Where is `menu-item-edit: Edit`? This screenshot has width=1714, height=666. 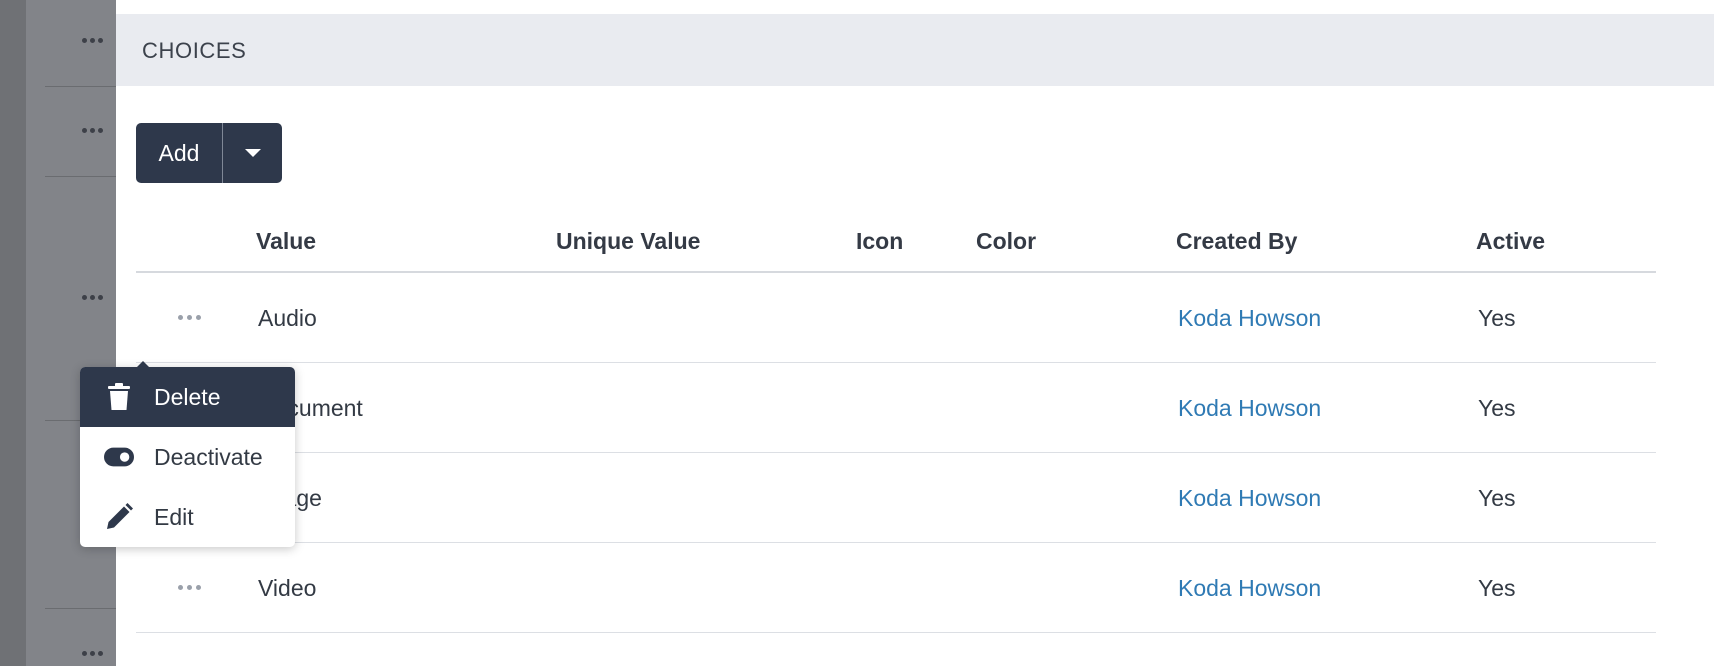 menu-item-edit: Edit is located at coordinates (187, 517).